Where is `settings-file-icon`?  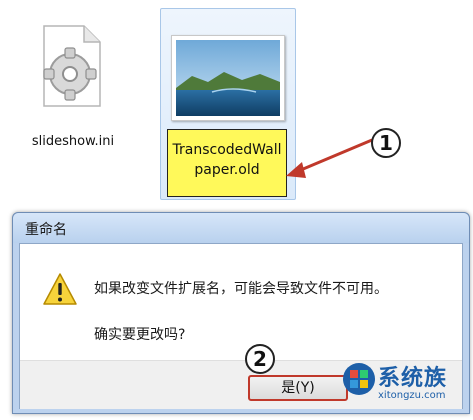 settings-file-icon is located at coordinates (72, 66).